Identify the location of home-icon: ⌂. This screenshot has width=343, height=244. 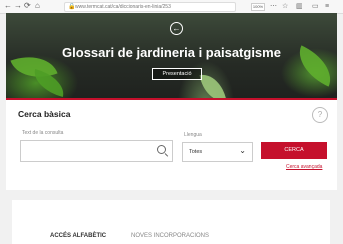
(37, 6).